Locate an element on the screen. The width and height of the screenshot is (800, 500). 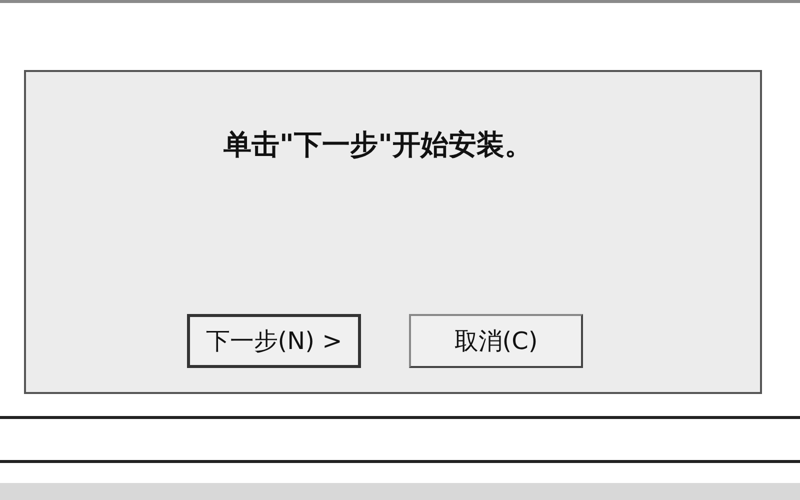
next-button: 下一步(N) > is located at coordinates (274, 341).